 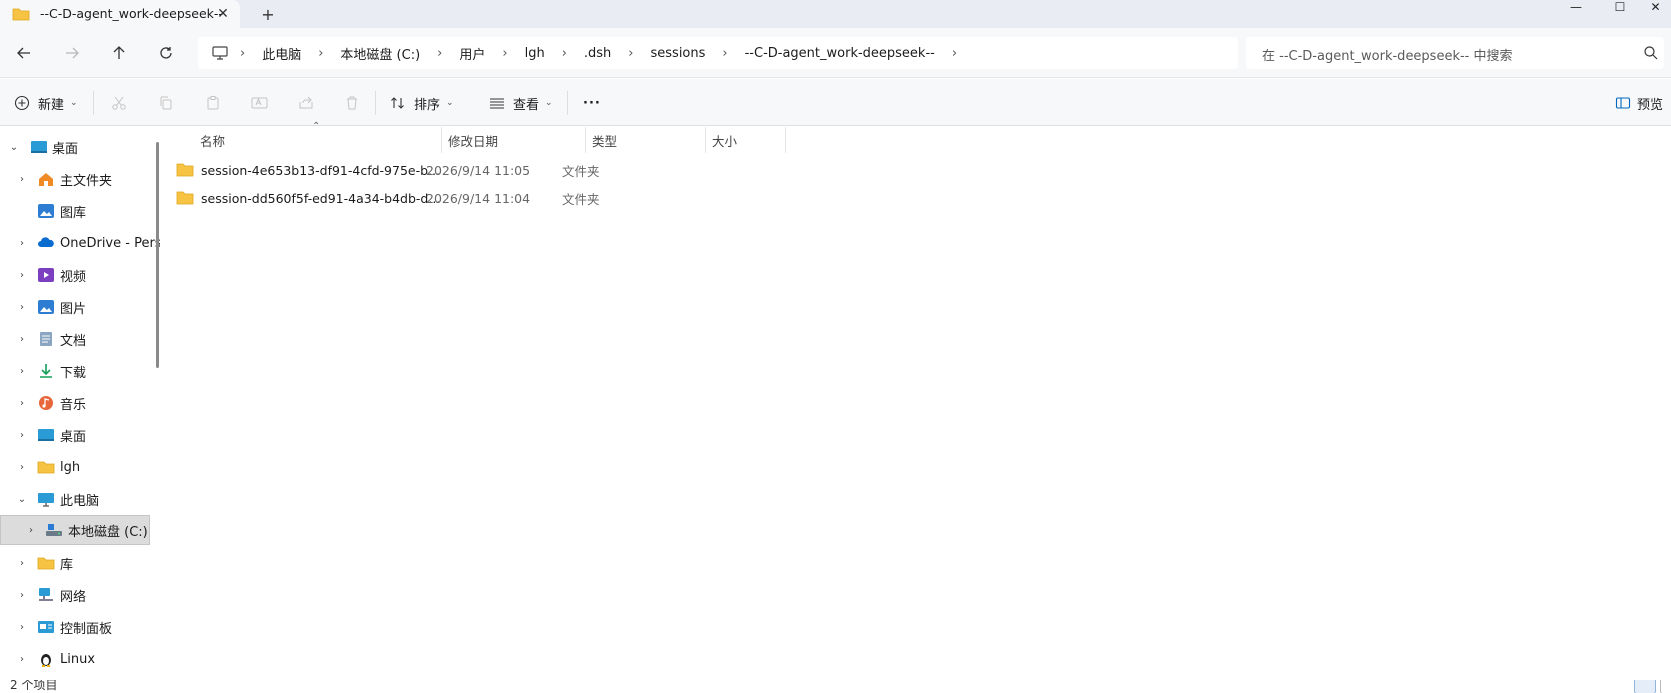 What do you see at coordinates (46, 103) in the screenshot?
I see `new-button: 新建 ⌄` at bounding box center [46, 103].